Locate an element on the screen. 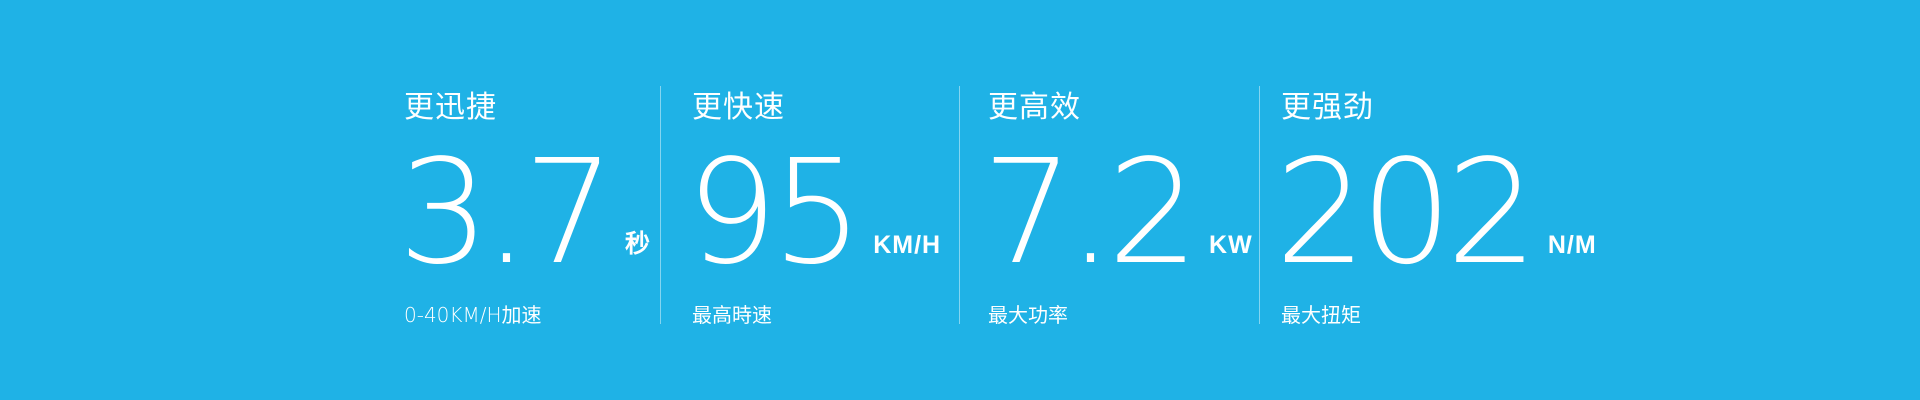  stat-value-row: 7.2 KW is located at coordinates (1117, 212).